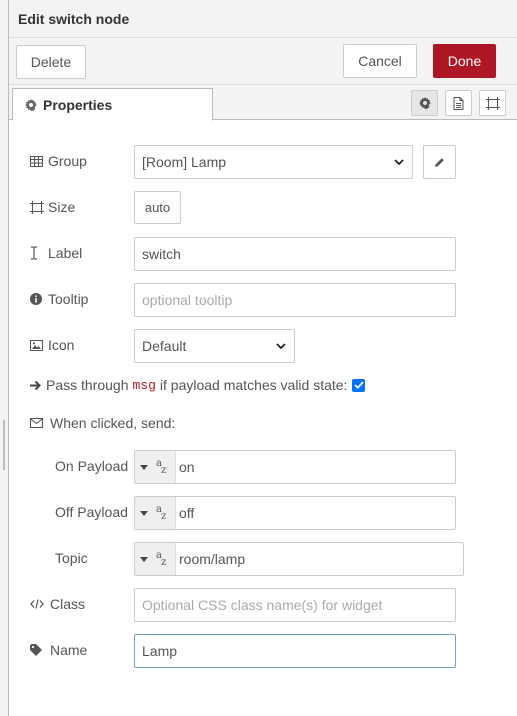 This screenshot has width=517, height=716. I want to click on label-label: Label, so click(56, 253).